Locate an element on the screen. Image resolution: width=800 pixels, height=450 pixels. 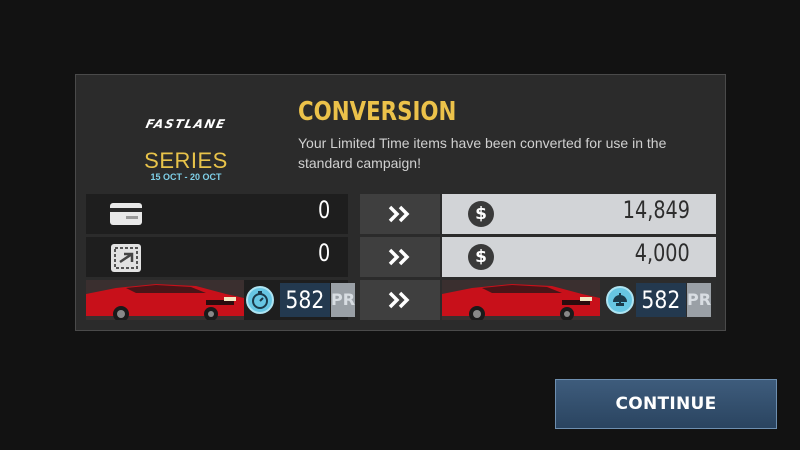
conversion-row-vouchers: 0 $ 4,000 is located at coordinates (401, 257).